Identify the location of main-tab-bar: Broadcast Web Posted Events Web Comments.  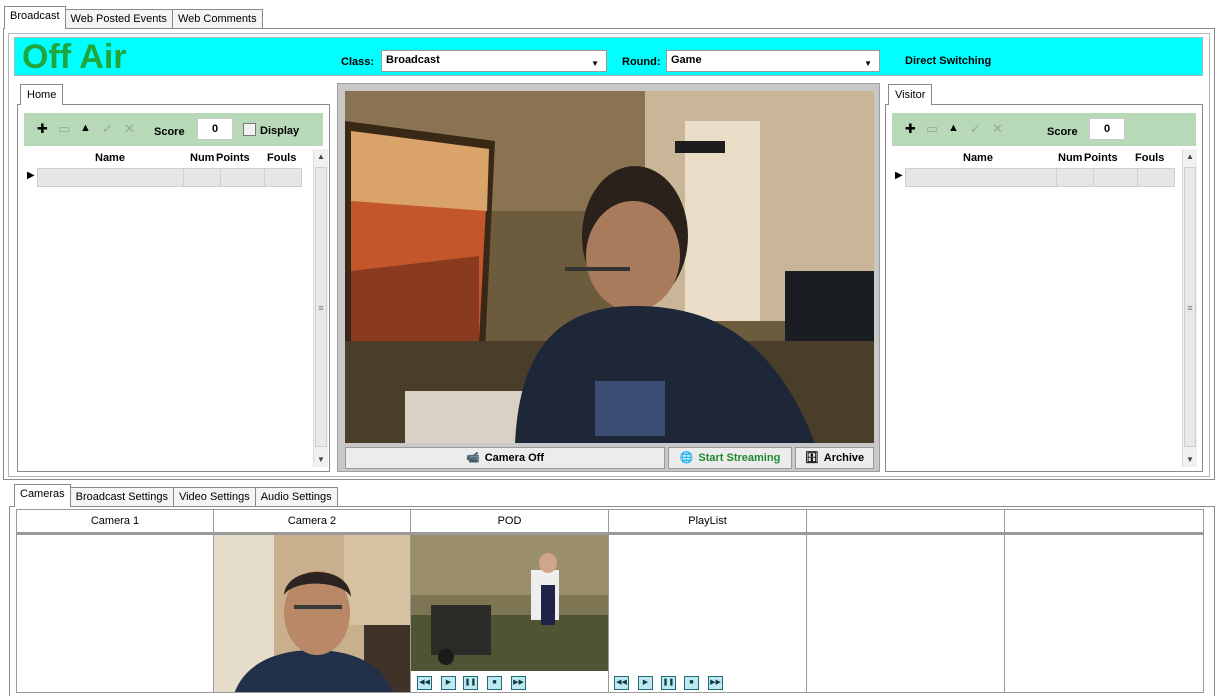
(133, 17).